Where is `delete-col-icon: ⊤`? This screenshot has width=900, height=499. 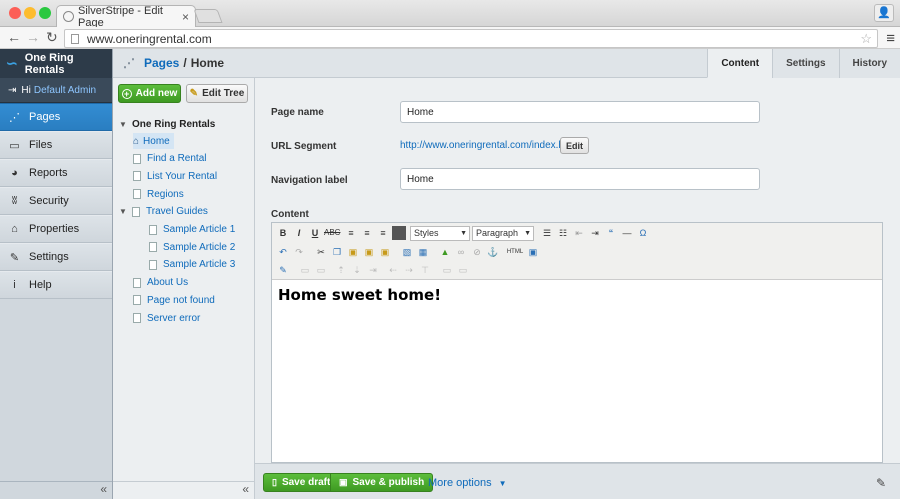 delete-col-icon: ⊤ is located at coordinates (425, 270).